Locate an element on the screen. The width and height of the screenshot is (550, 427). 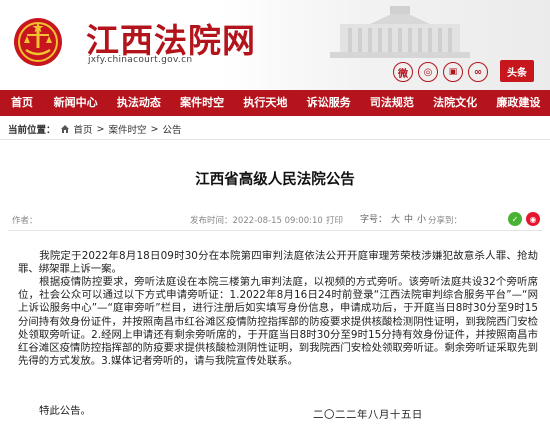
breadcrumb-section-link: 案件时空 is located at coordinates (128, 129).